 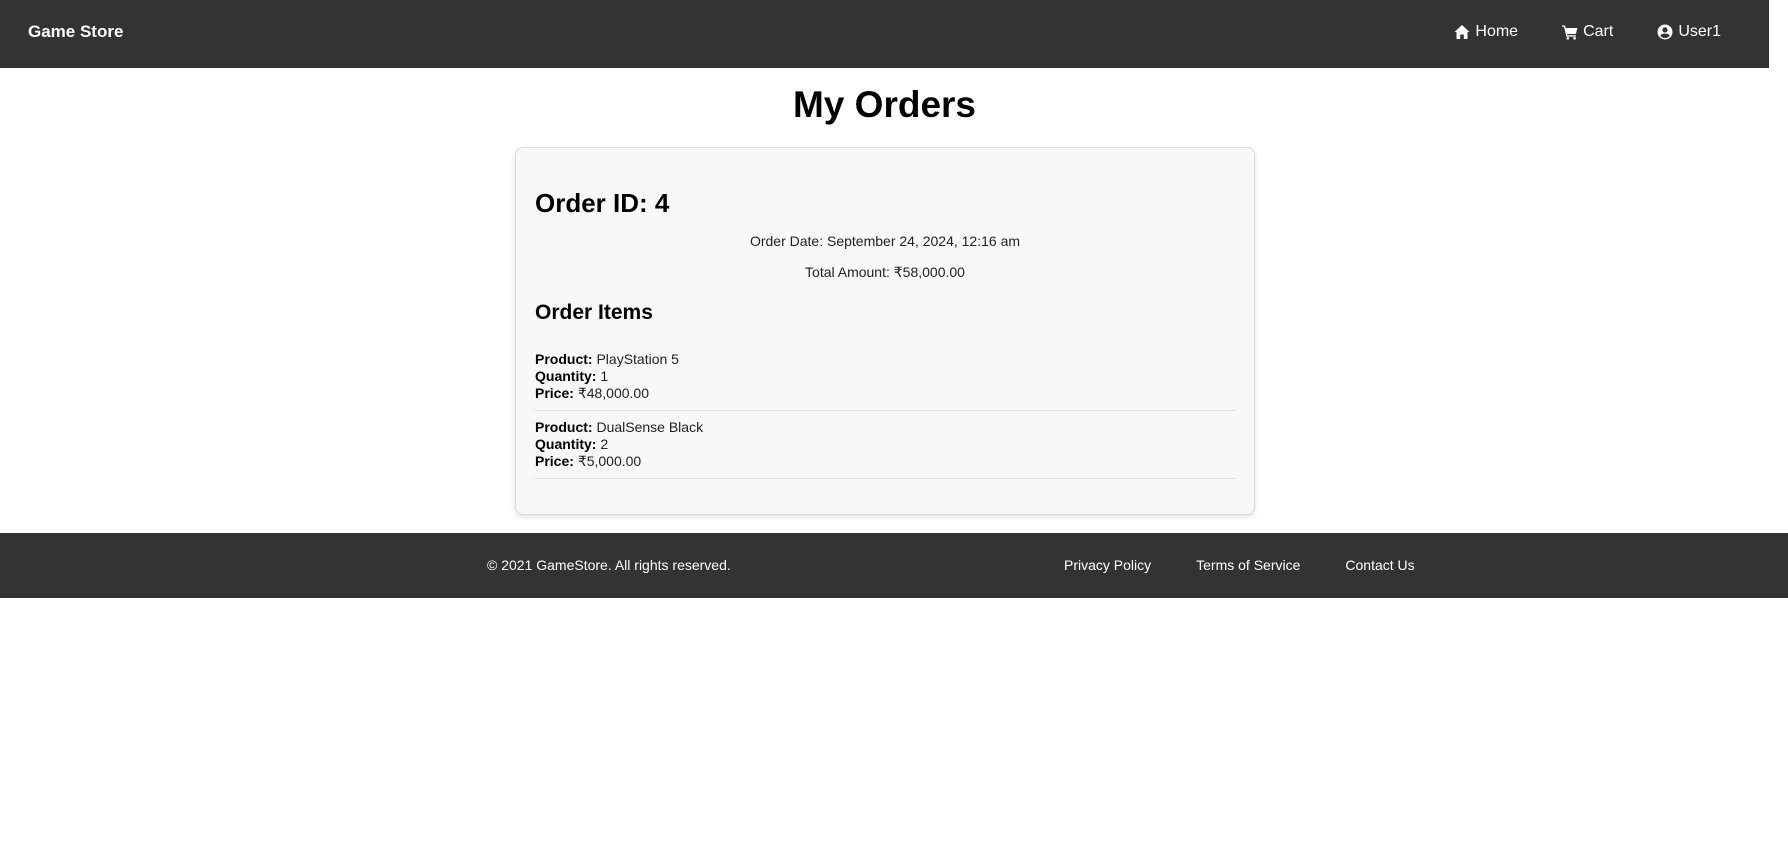 I want to click on item-price-row: Price: ₹5,000.00, so click(x=885, y=461).